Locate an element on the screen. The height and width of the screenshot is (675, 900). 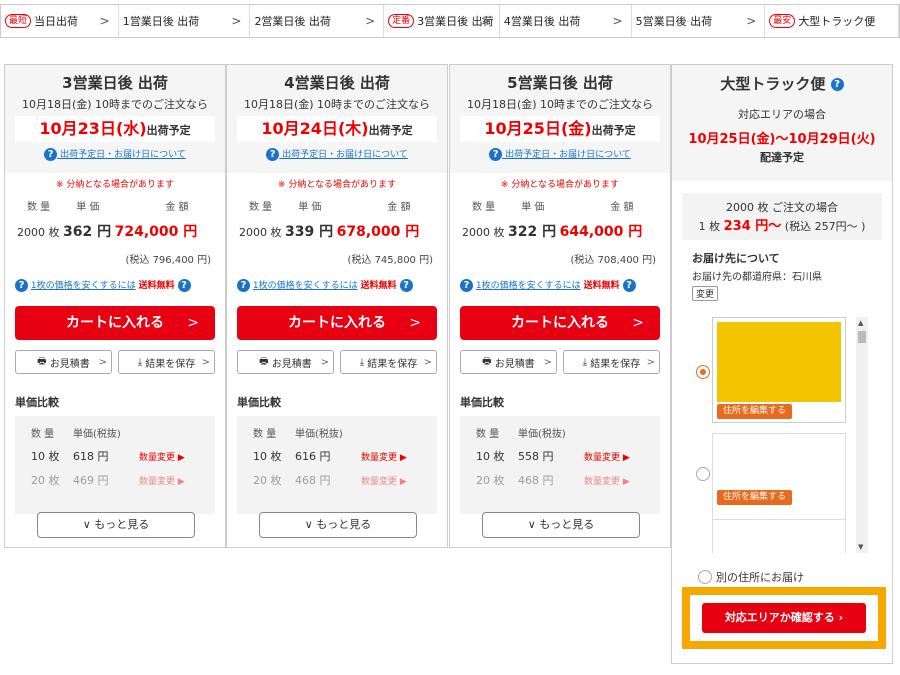
compare-header: 数 量 単価(税抜) is located at coordinates (115, 432).